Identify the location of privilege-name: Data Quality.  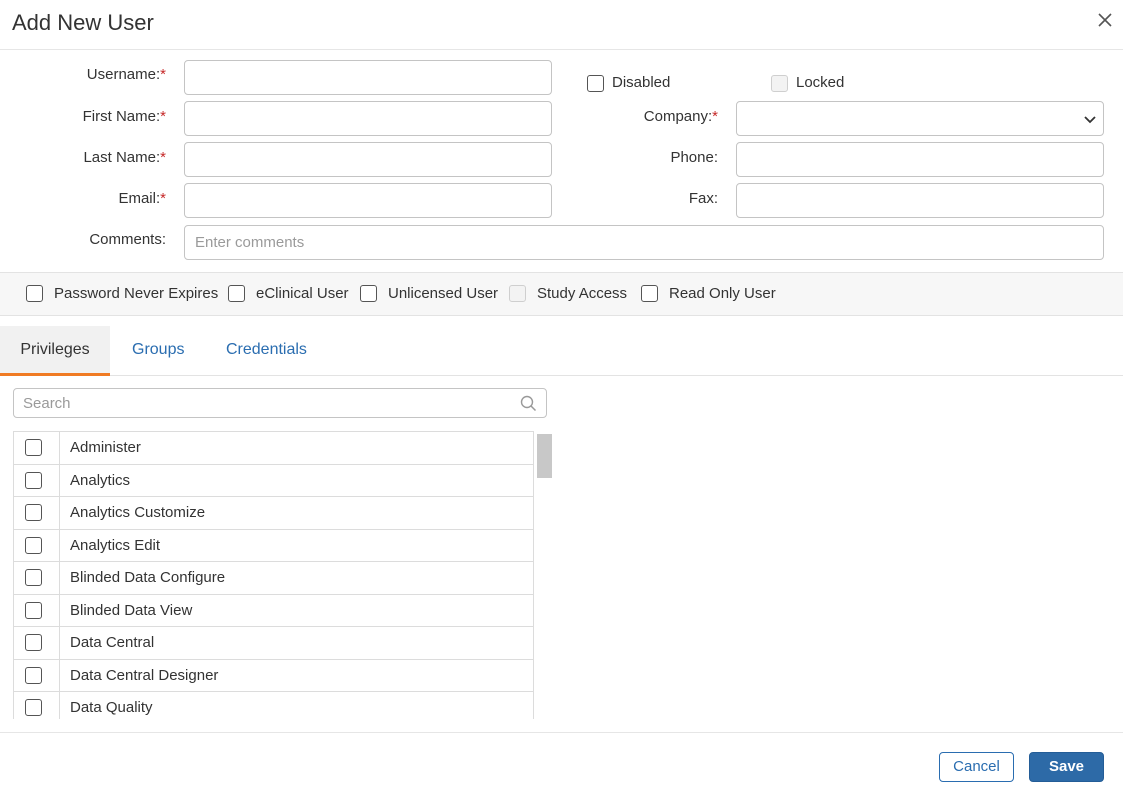
(111, 707).